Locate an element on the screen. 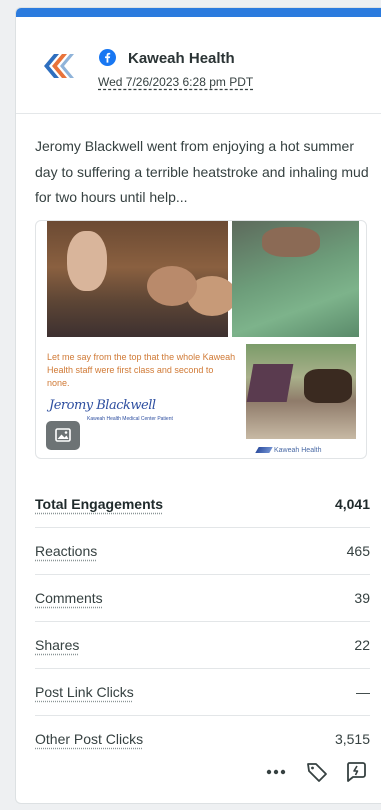 Image resolution: width=381 pixels, height=810 pixels. media-logo: Kaweah Health is located at coordinates (288, 450).